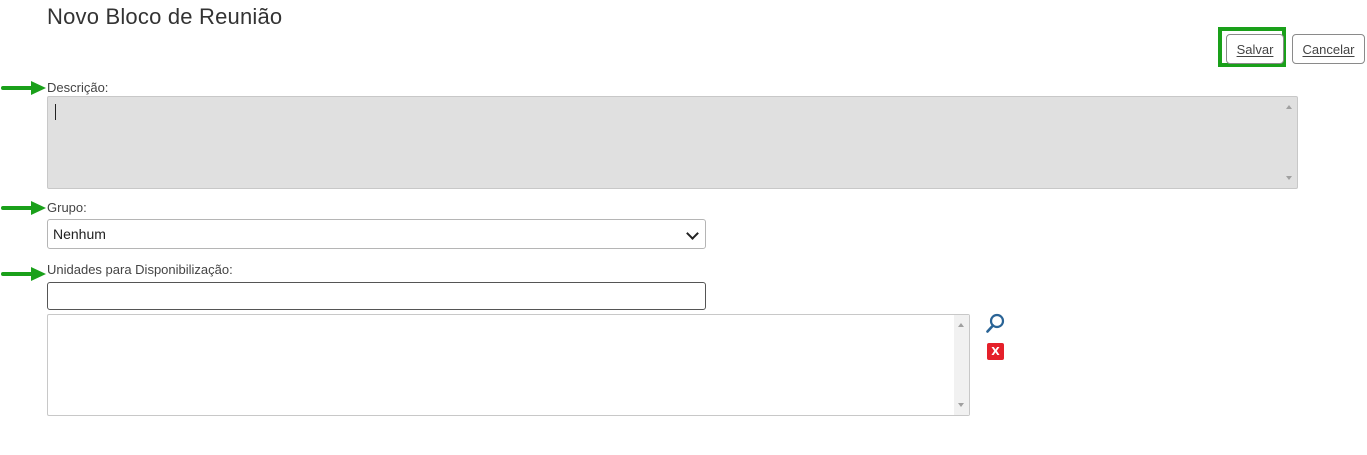 The image size is (1367, 455). What do you see at coordinates (1289, 142) in the screenshot?
I see `description-scrollbar` at bounding box center [1289, 142].